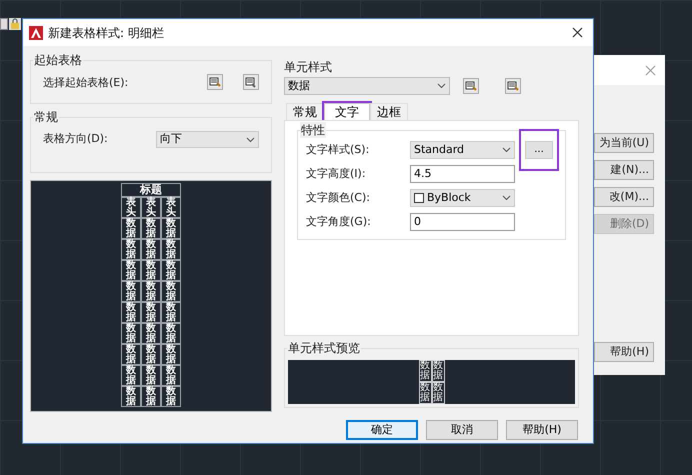 The height and width of the screenshot is (475, 692). What do you see at coordinates (338, 198) in the screenshot?
I see `field-label: 文字颜色(C):` at bounding box center [338, 198].